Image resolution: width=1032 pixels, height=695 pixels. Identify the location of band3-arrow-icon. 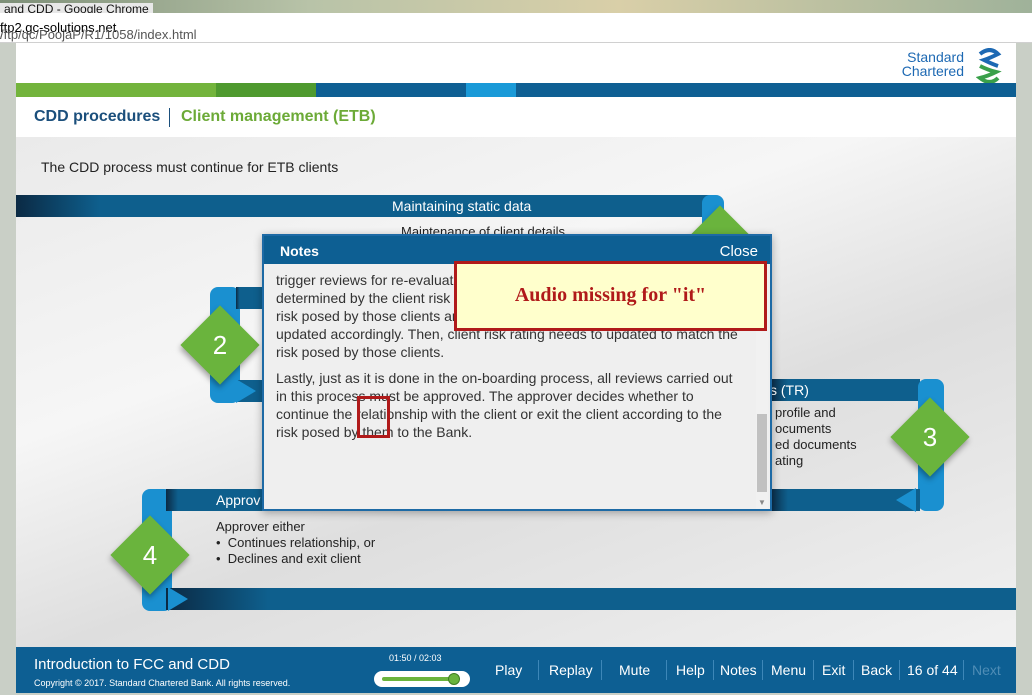
(906, 500).